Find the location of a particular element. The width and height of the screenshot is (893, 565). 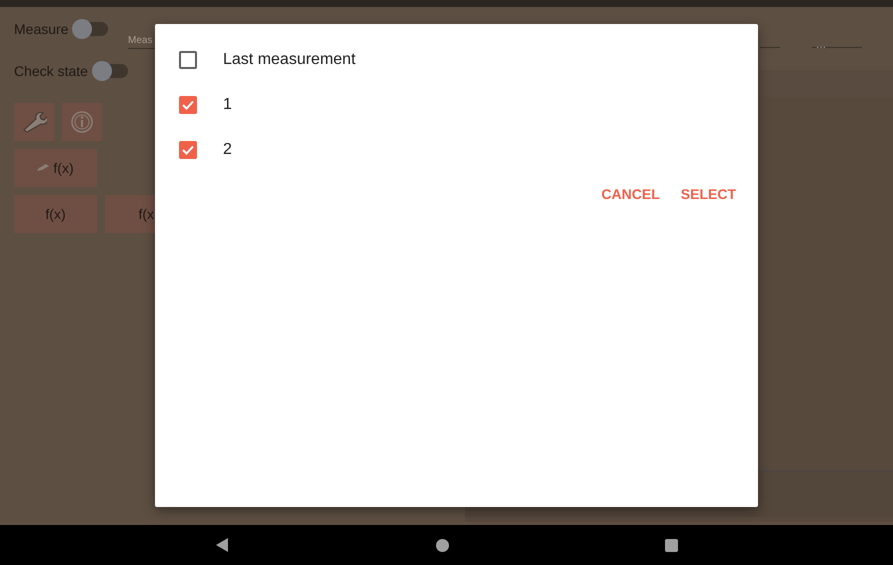

recents-icon is located at coordinates (671, 545).